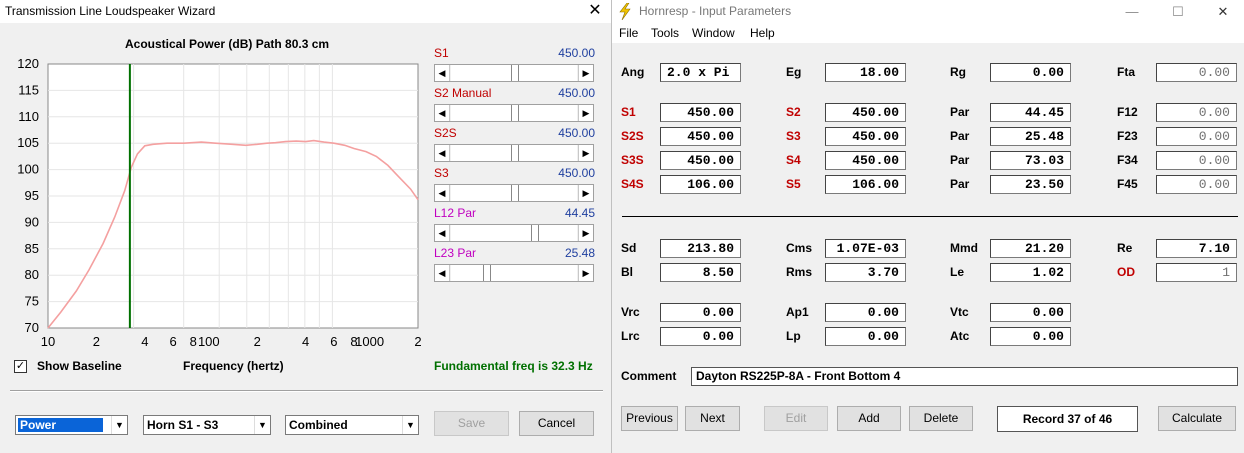 The height and width of the screenshot is (453, 1244). What do you see at coordinates (1030, 184) in the screenshot?
I see `param-field: 23.50` at bounding box center [1030, 184].